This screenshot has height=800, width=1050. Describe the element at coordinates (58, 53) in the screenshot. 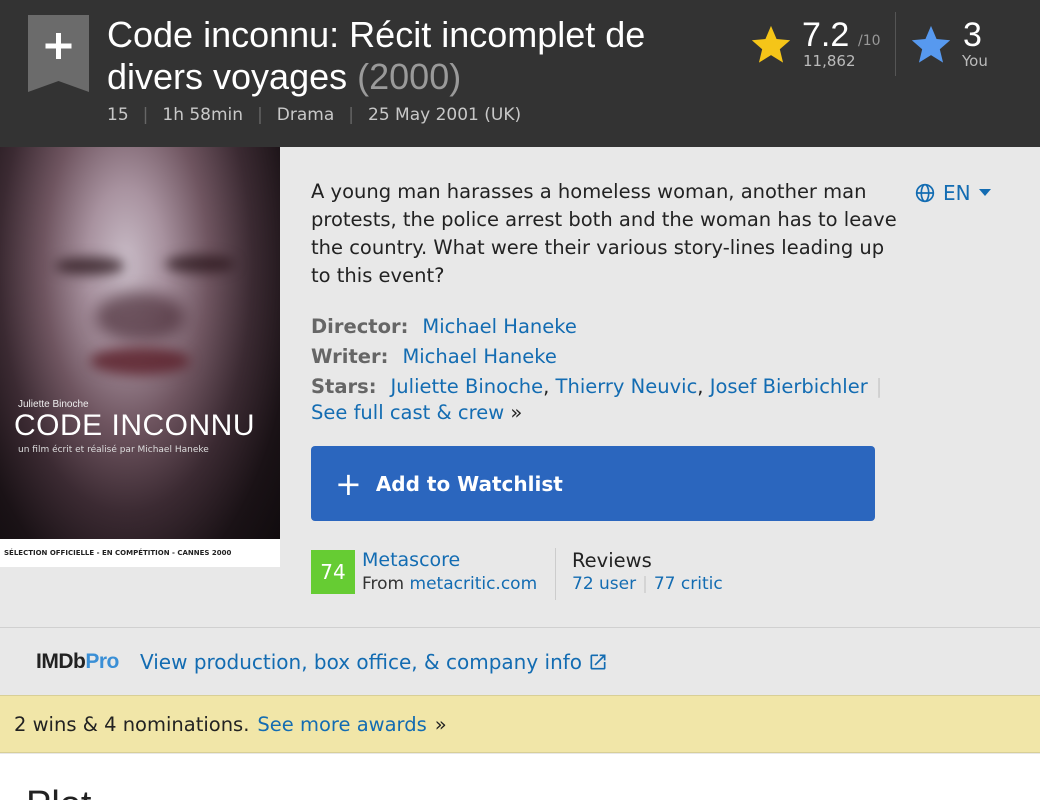

I see `add-to-watchlist-ribbon-icon` at that location.